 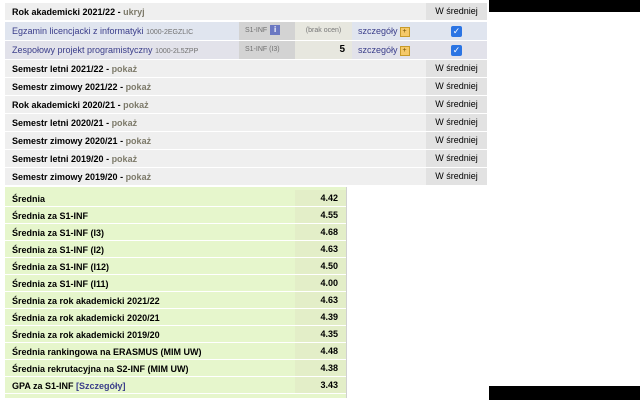 What do you see at coordinates (80, 105) in the screenshot?
I see `semester-label: Rok akademicki 2020/21 - pokaż` at bounding box center [80, 105].